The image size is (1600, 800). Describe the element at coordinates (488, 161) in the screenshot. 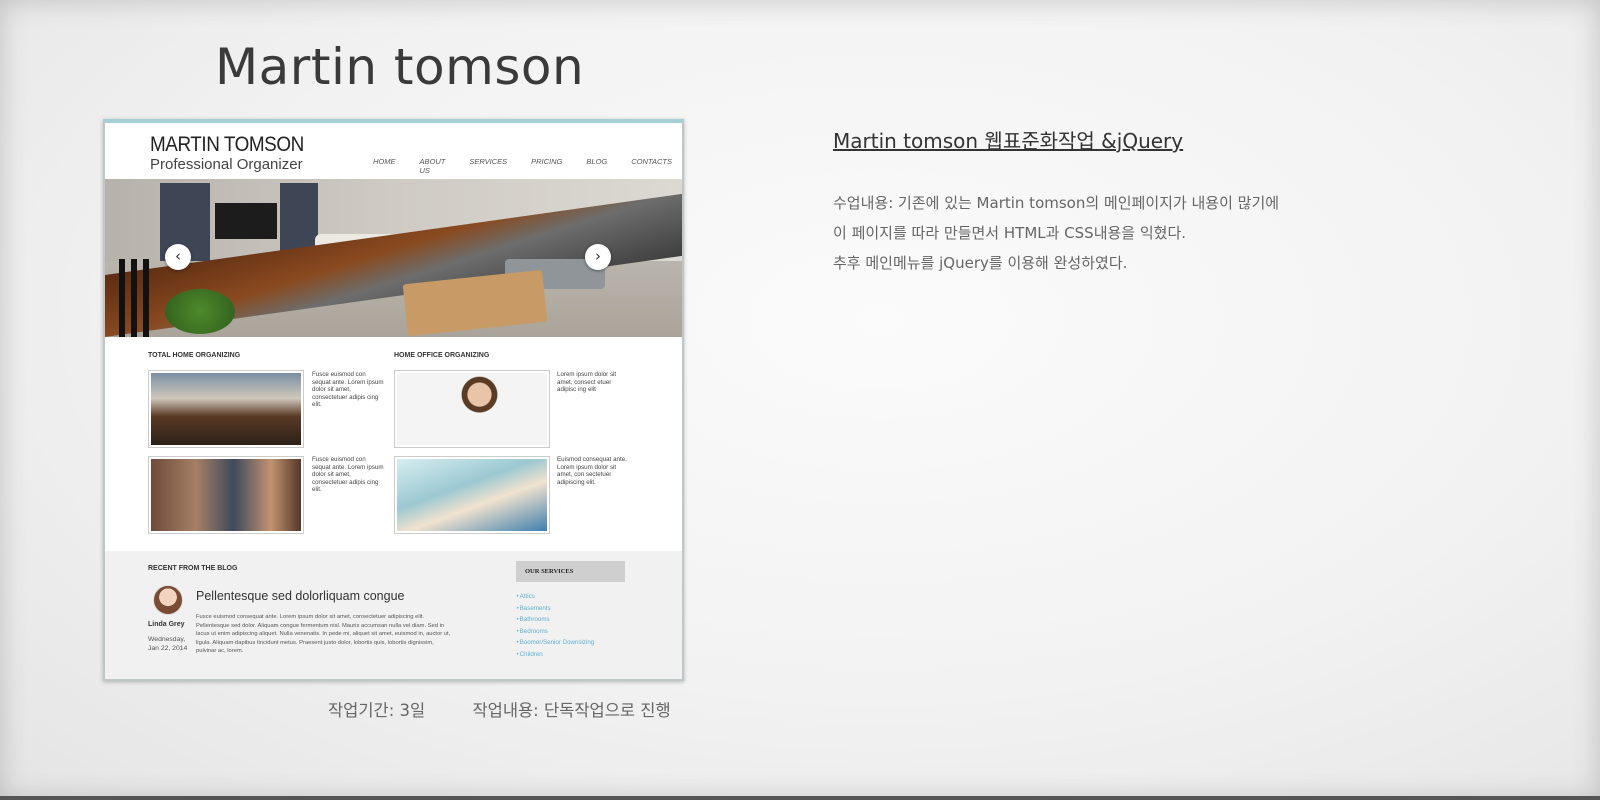

I see `nav-services: SERVICES` at that location.